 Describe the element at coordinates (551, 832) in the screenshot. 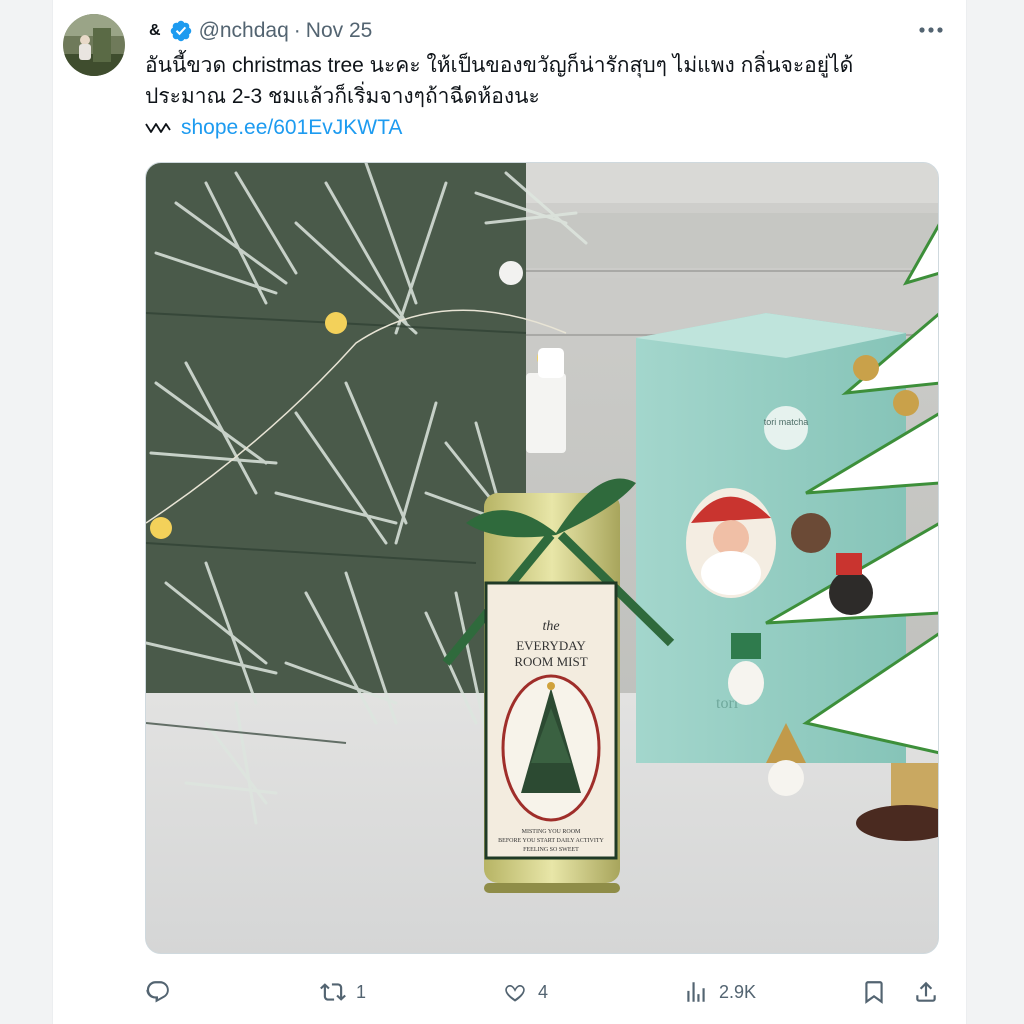

I see `label-small-1: MISTING YOU ROOM` at that location.